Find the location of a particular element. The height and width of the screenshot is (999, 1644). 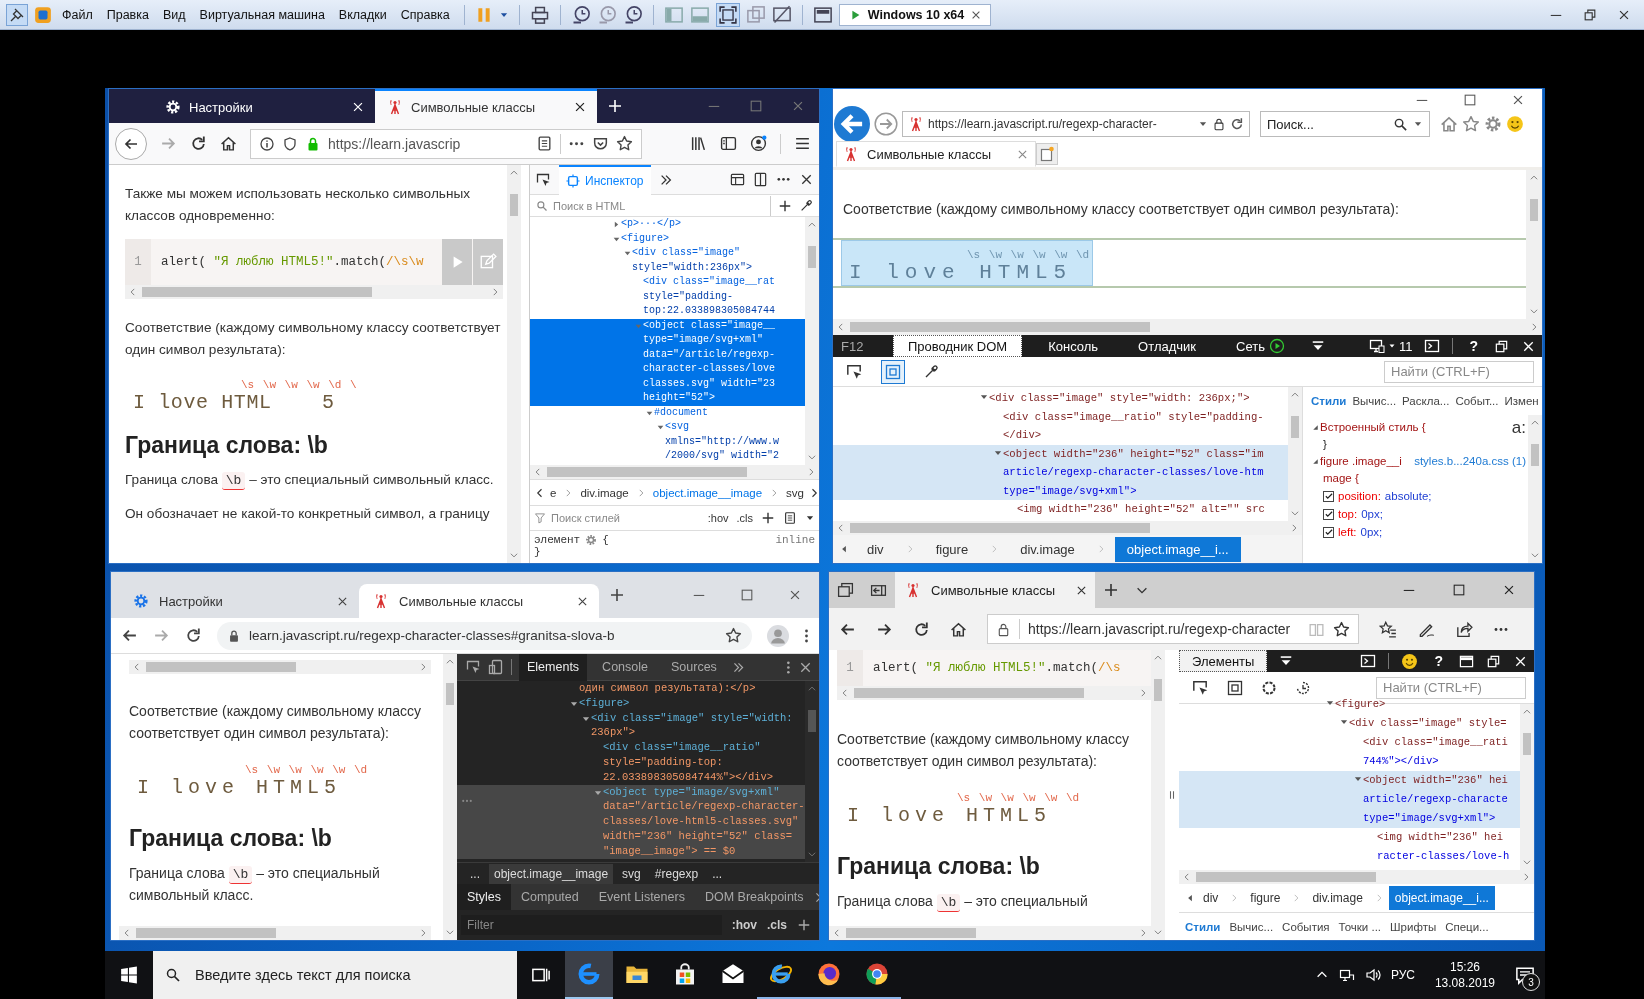

tree-row: <object width="236" height="52" class="im article/regexp-character-classes/love-htm type="image/svg+xml"> is located at coordinates (1060, 472).